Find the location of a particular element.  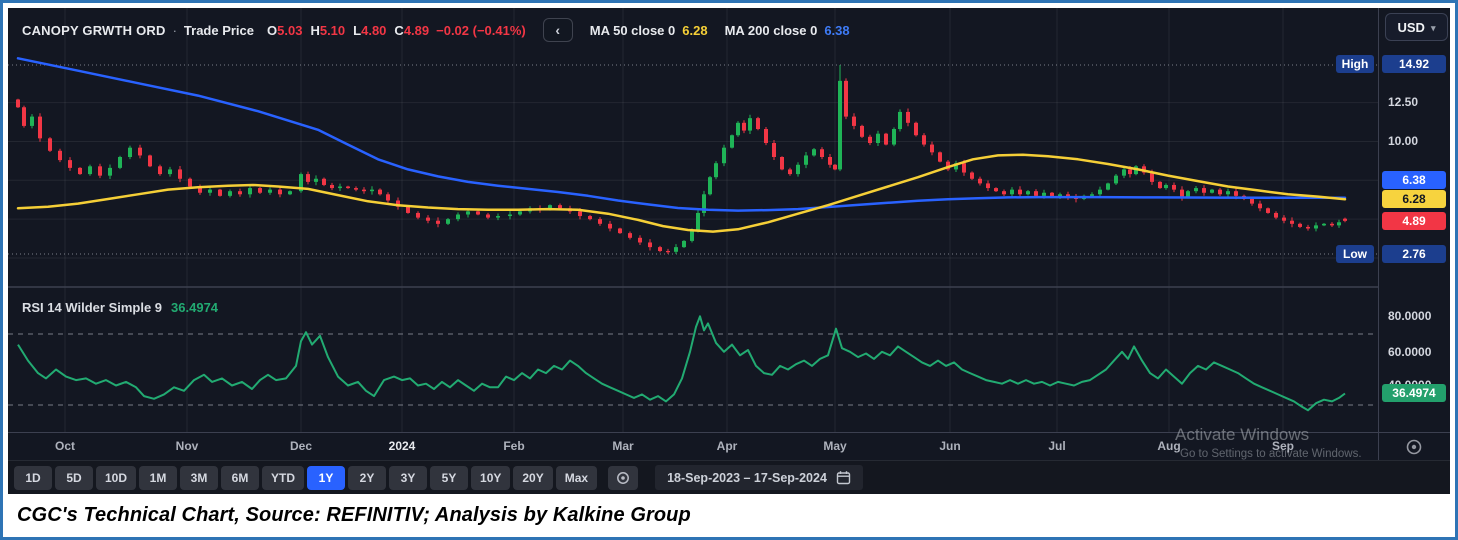

rsi-value-badge: 36.4974 is located at coordinates (1414, 393).